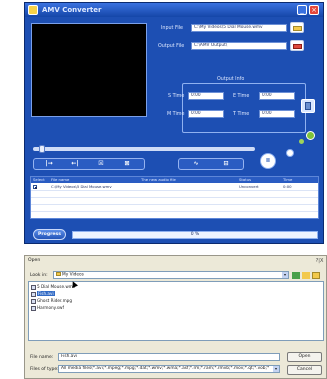 This screenshot has width=327, height=379. I want to click on file-name: Ghost Rider.mpg, so click(54, 300).